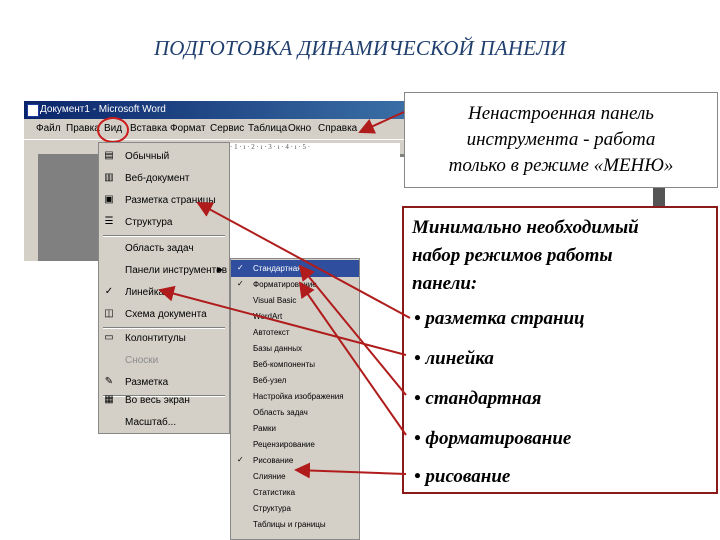  I want to click on bullet-drawing: • рисование, so click(462, 476).